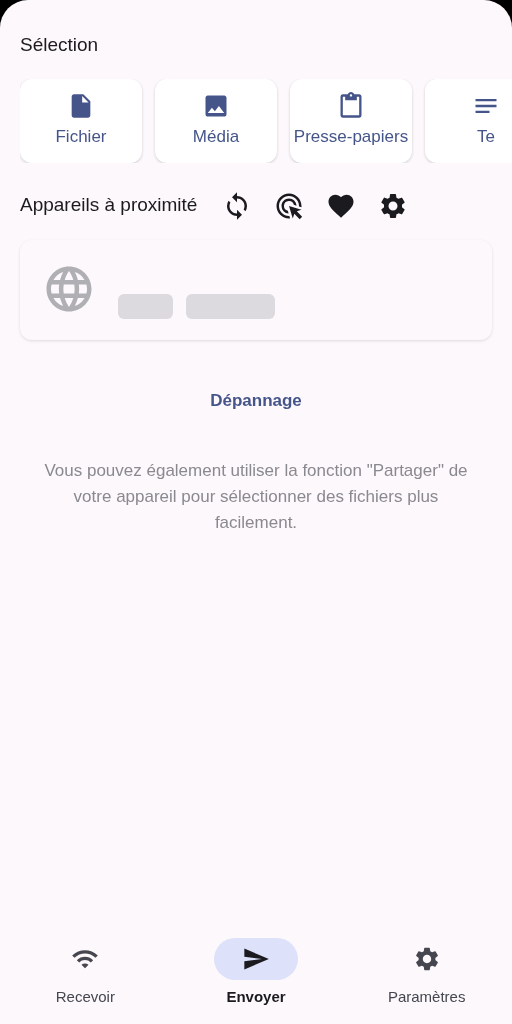 The image size is (512, 1024). Describe the element at coordinates (85, 973) in the screenshot. I see `nav-tab: Recevoir` at that location.